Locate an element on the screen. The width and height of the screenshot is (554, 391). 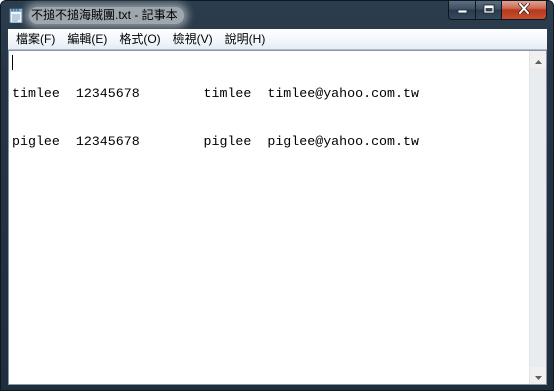
vertical-scrollbar is located at coordinates (537, 217).